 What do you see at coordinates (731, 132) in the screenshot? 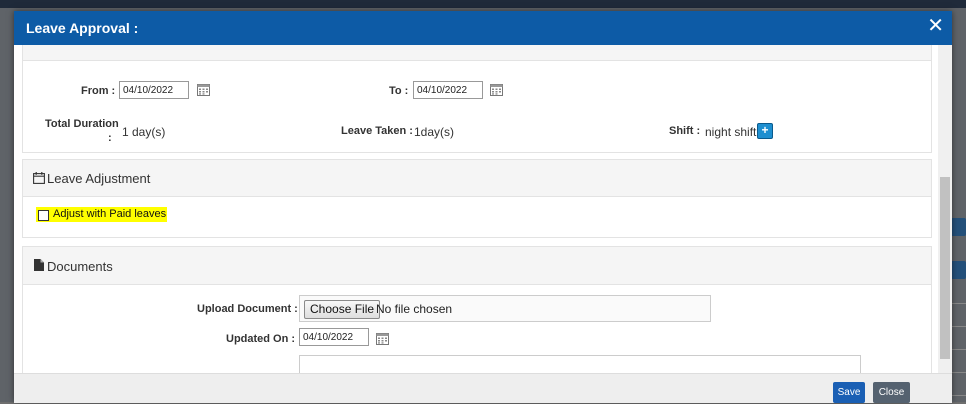
I see `shift-value: night shift` at bounding box center [731, 132].